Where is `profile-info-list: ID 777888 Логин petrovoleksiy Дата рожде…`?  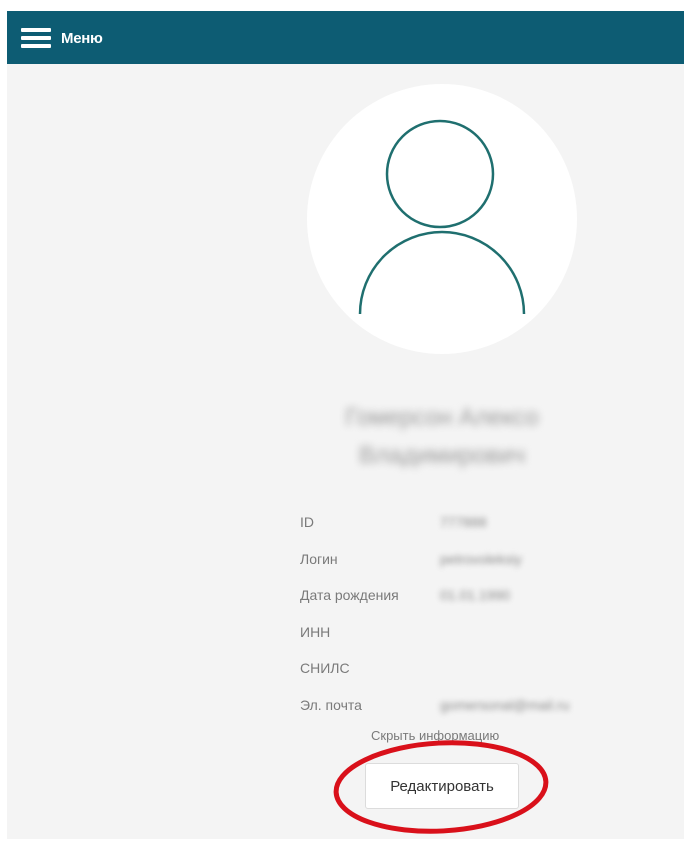
profile-info-list: ID 777888 Логин petrovoleksiy Дата рожде… is located at coordinates (460, 617).